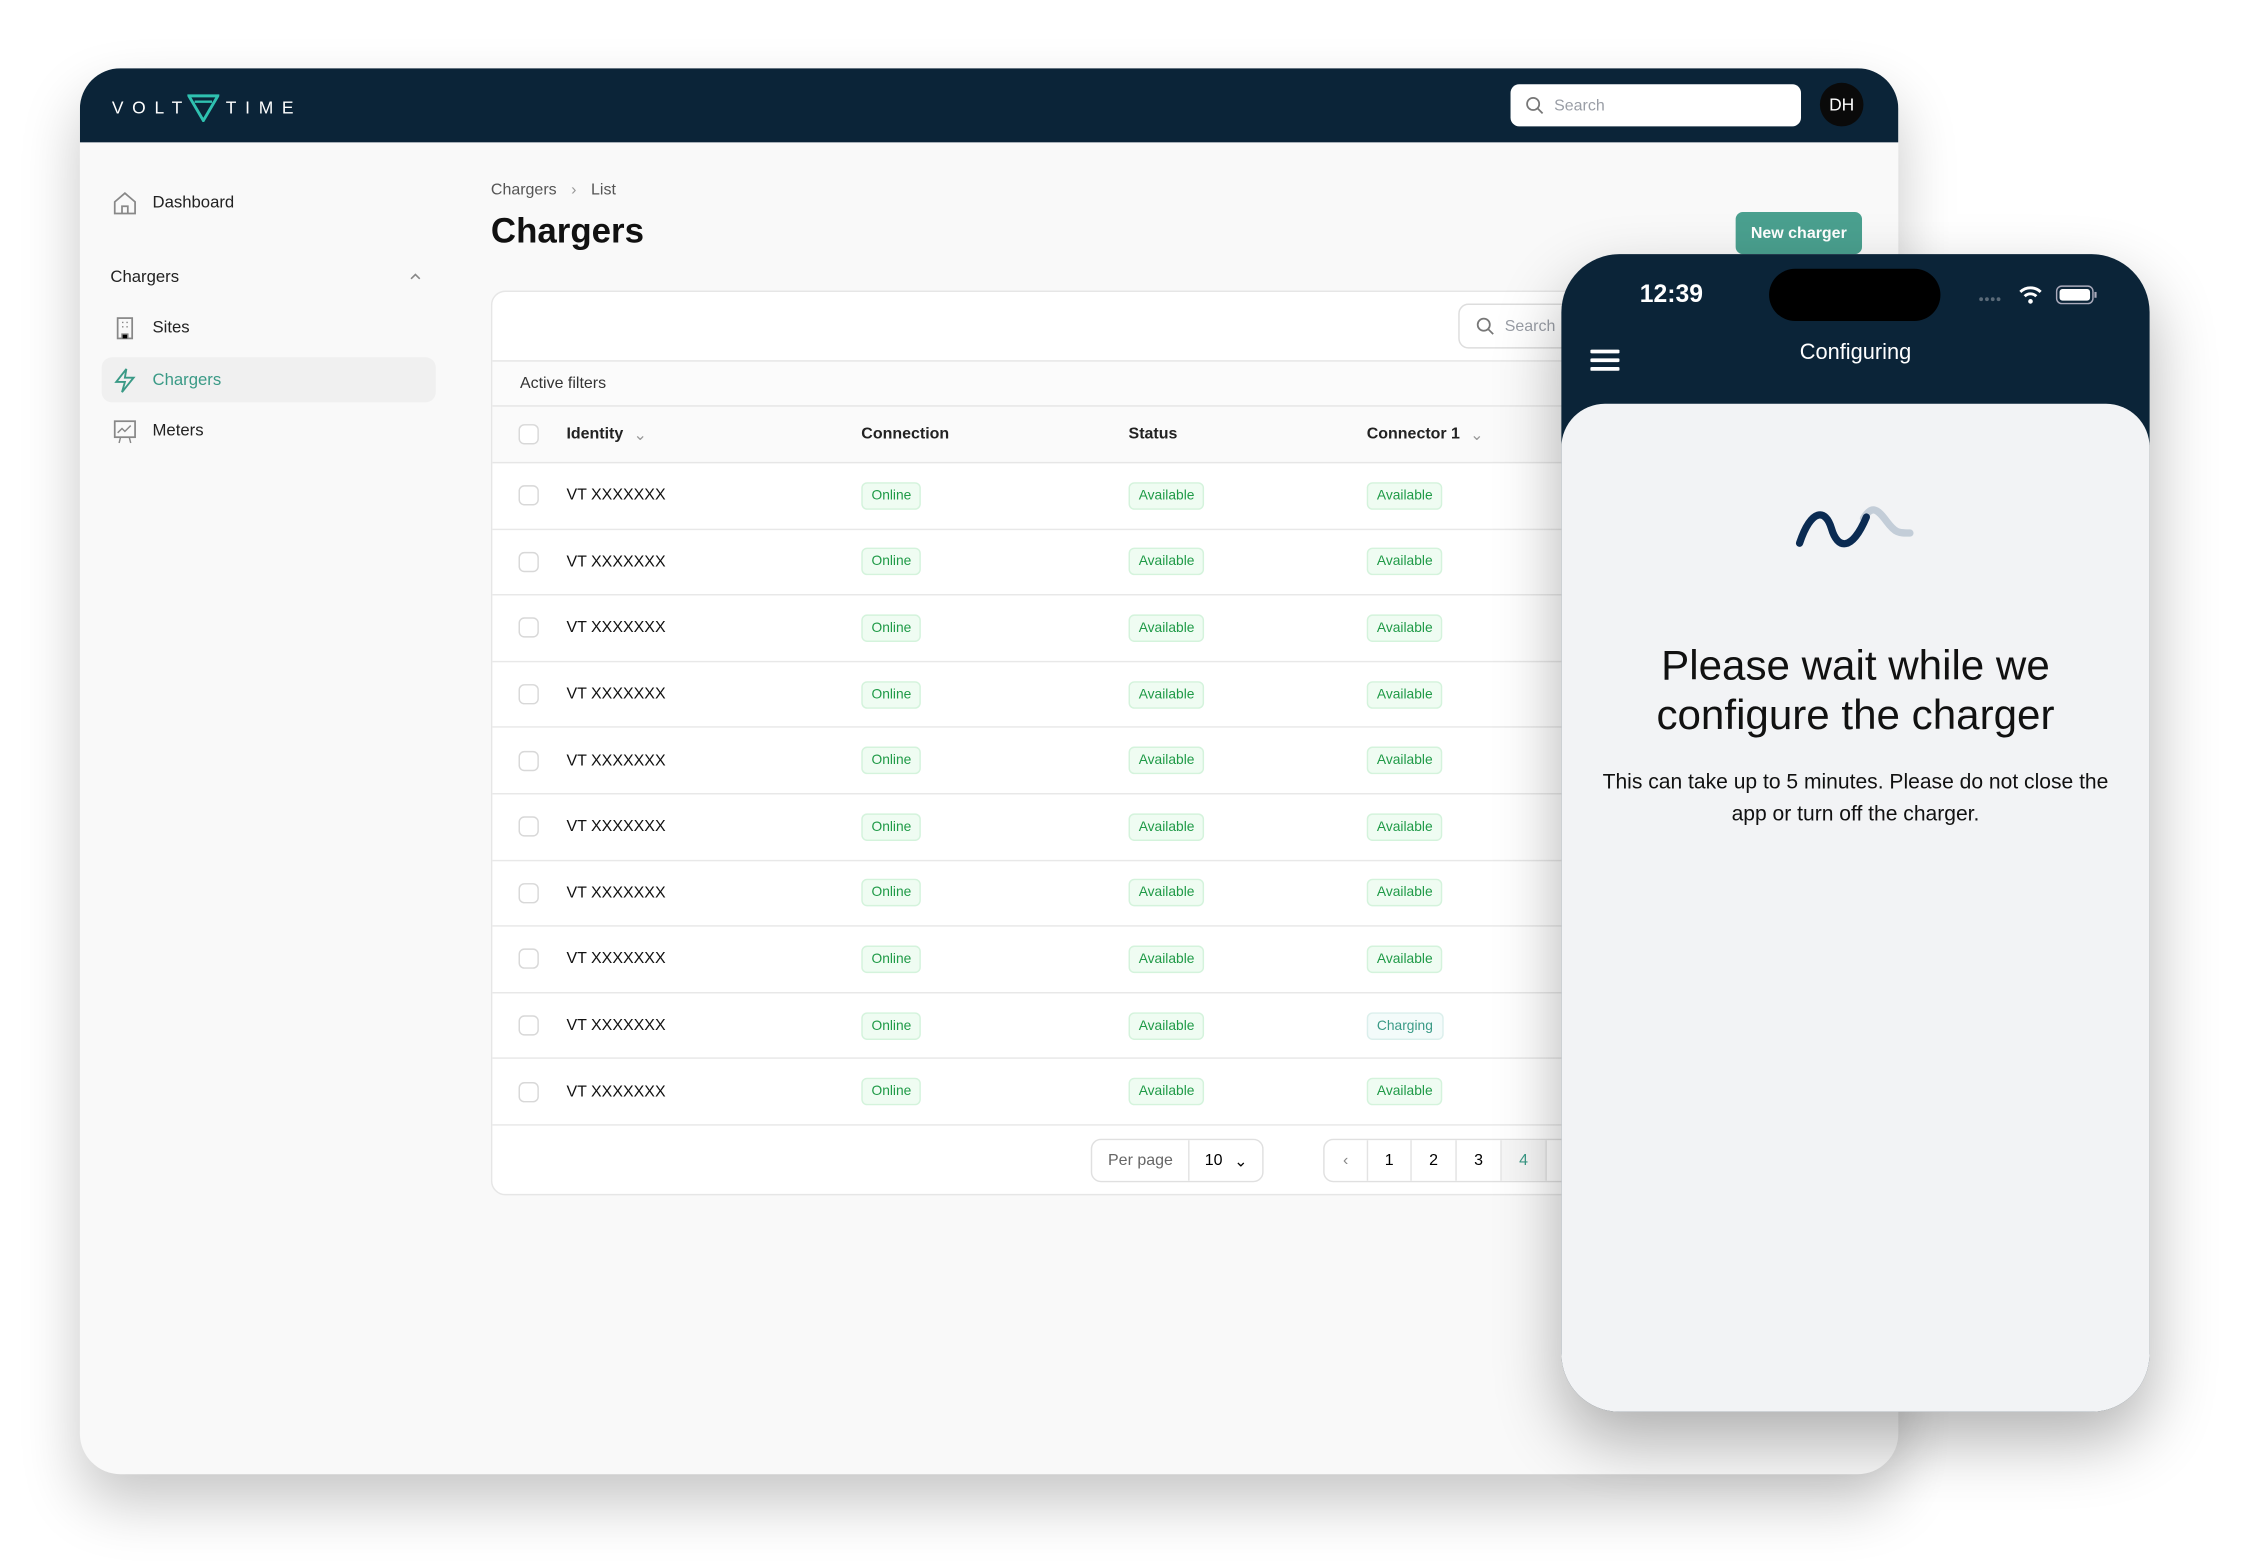  What do you see at coordinates (1799, 233) in the screenshot?
I see `new-charger-button: New charger` at bounding box center [1799, 233].